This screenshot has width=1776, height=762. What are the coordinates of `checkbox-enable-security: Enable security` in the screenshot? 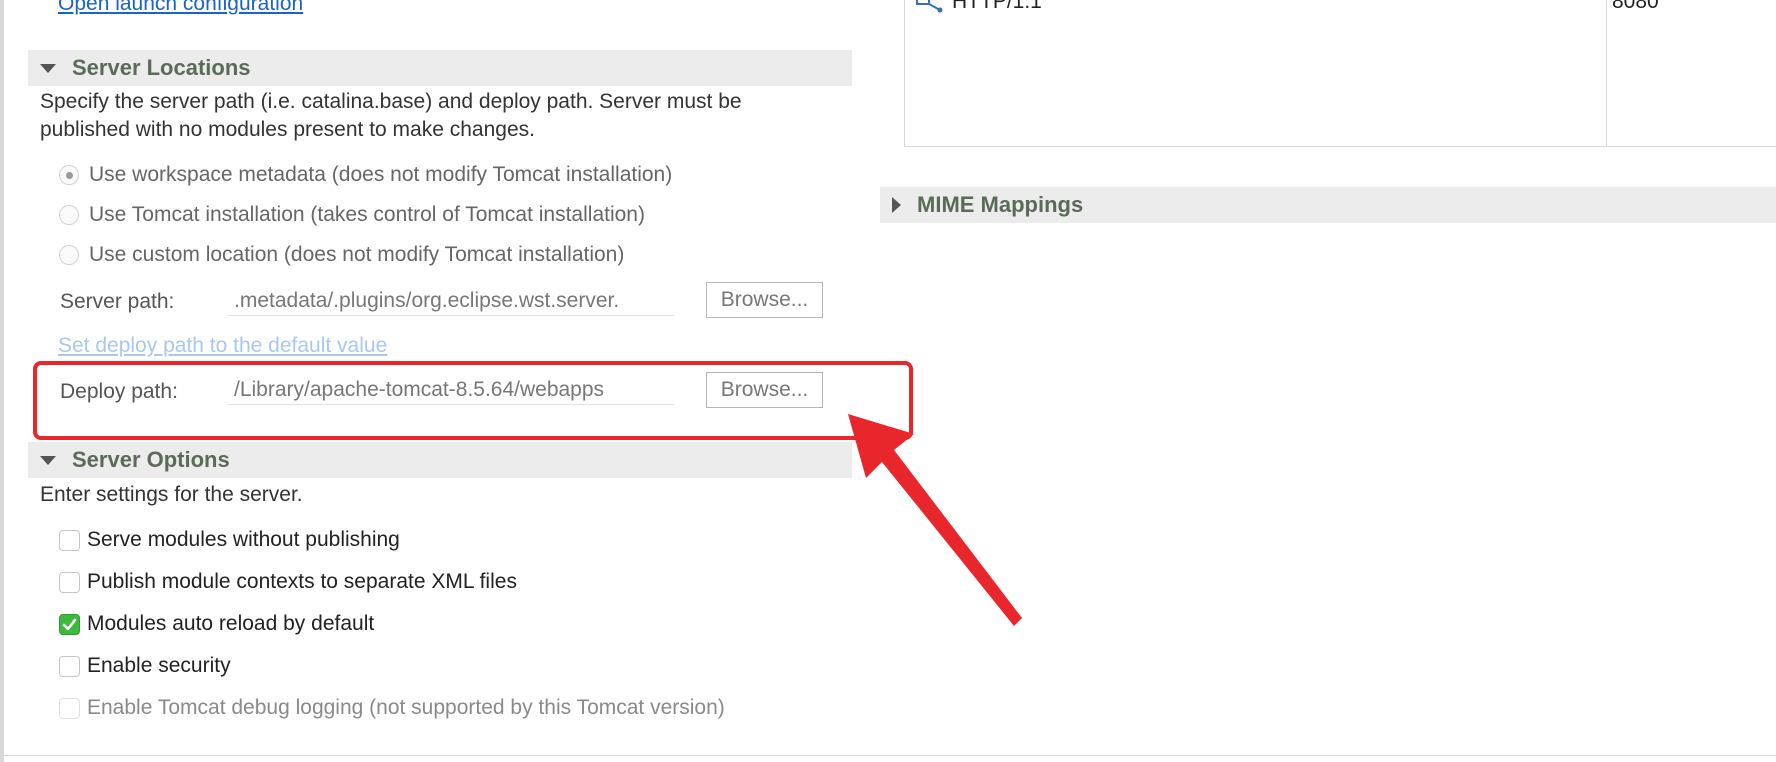 It's located at (145, 666).